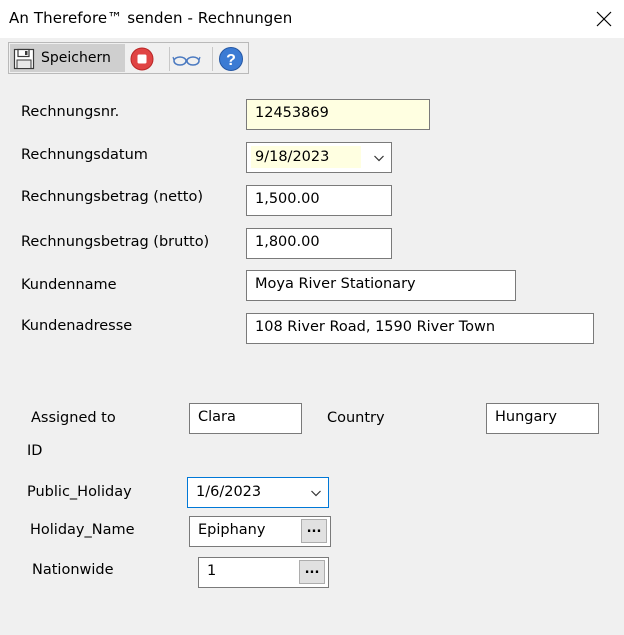  What do you see at coordinates (335, 284) in the screenshot?
I see `customer-name-value: Moya River Stationary` at bounding box center [335, 284].